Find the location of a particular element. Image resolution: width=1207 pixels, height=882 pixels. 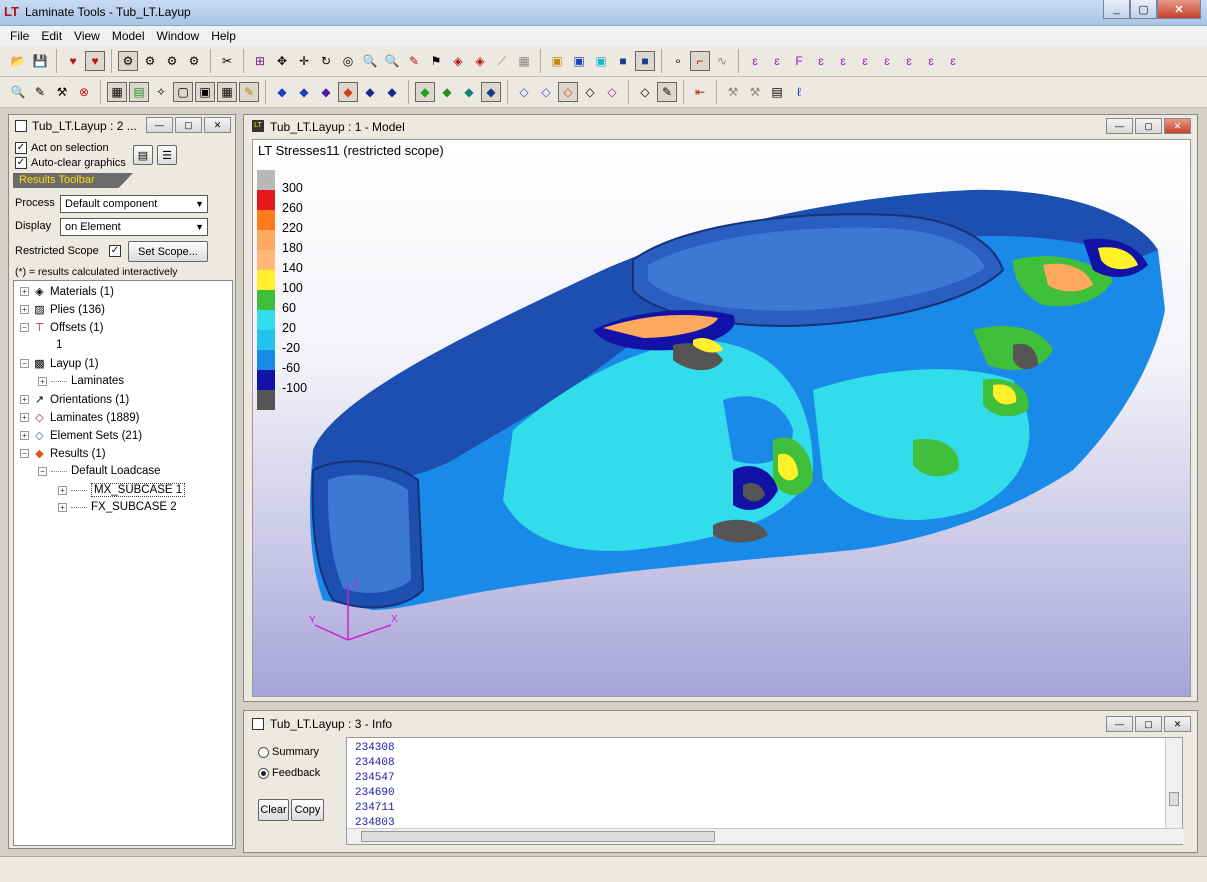

view-iso-icon: ▣ is located at coordinates (557, 61).